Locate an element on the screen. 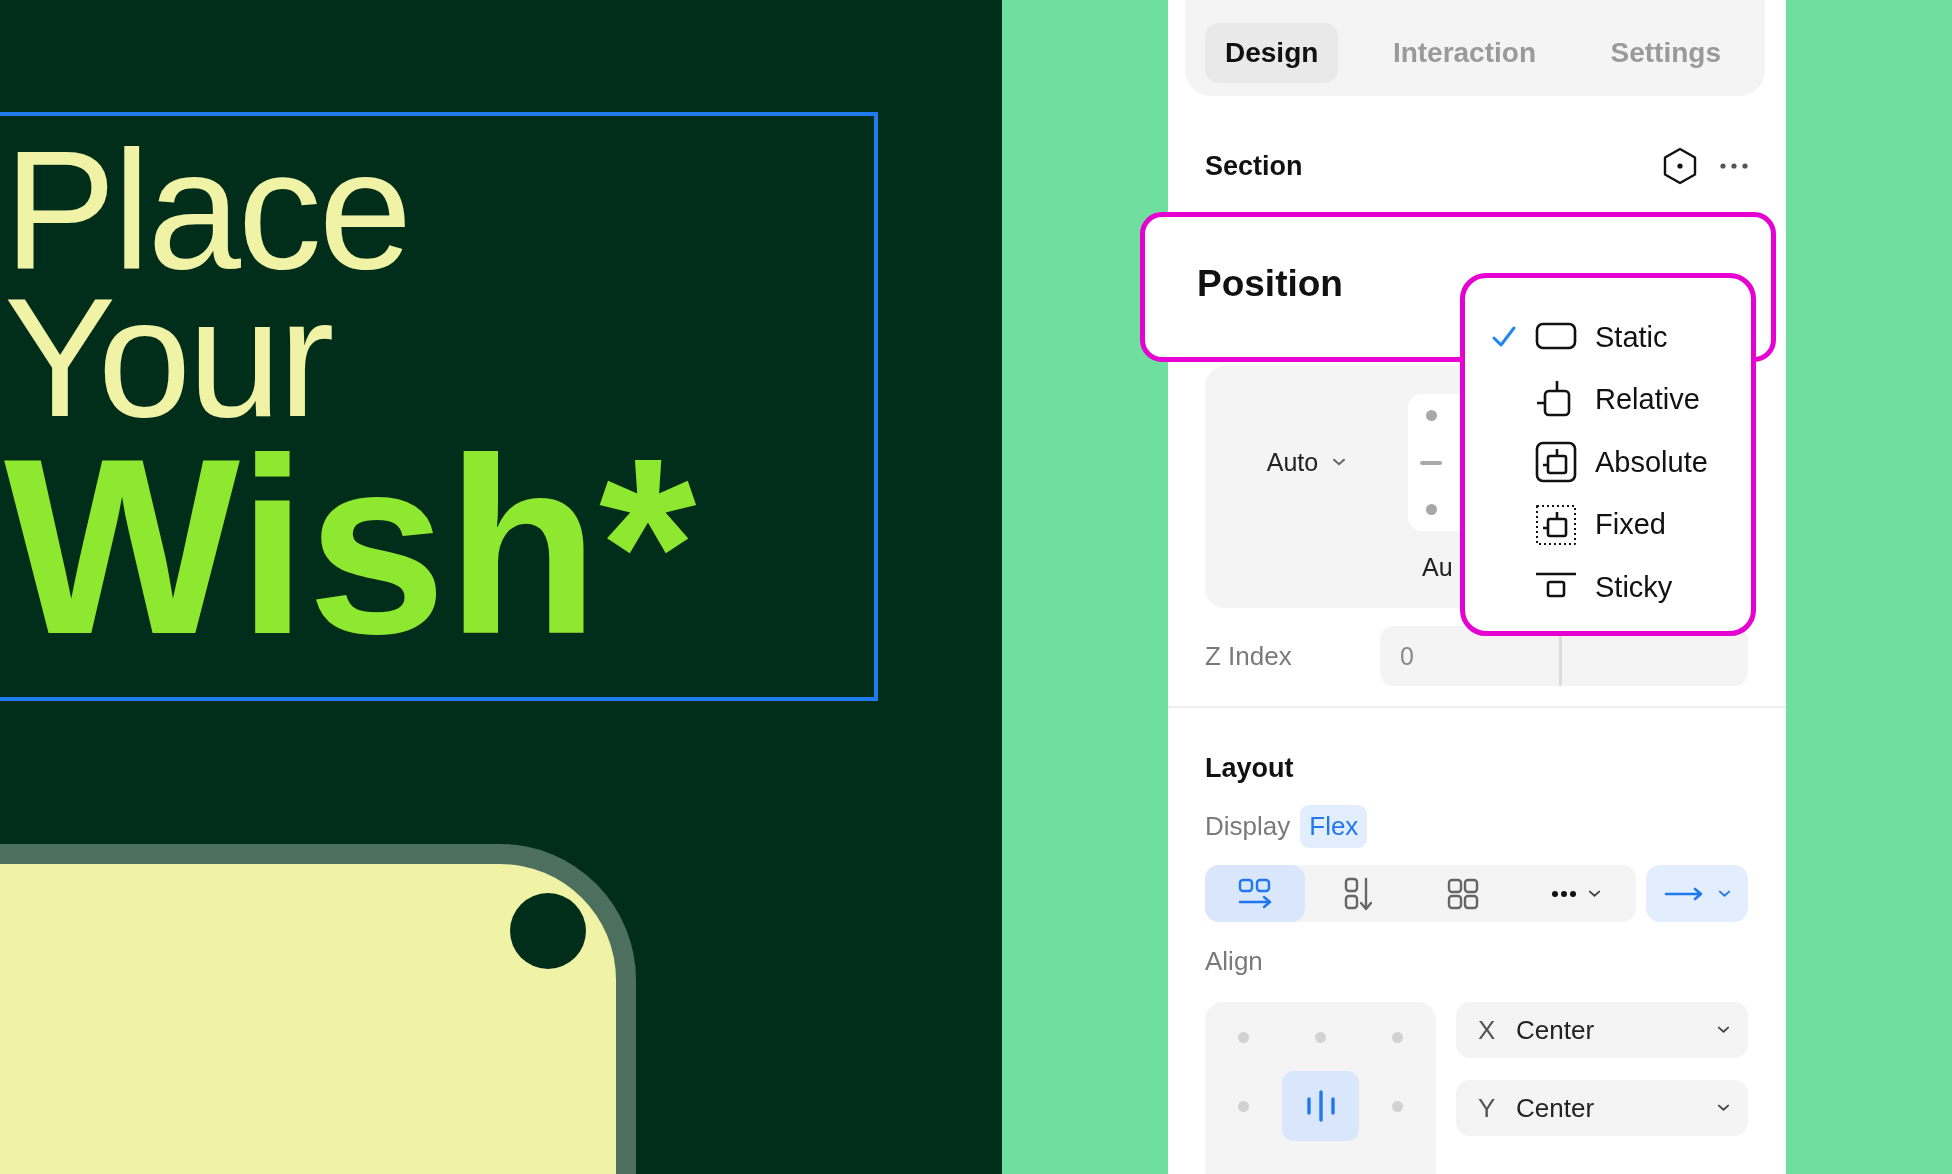 Image resolution: width=1952 pixels, height=1174 pixels. menu-item: Static is located at coordinates (1621, 337).